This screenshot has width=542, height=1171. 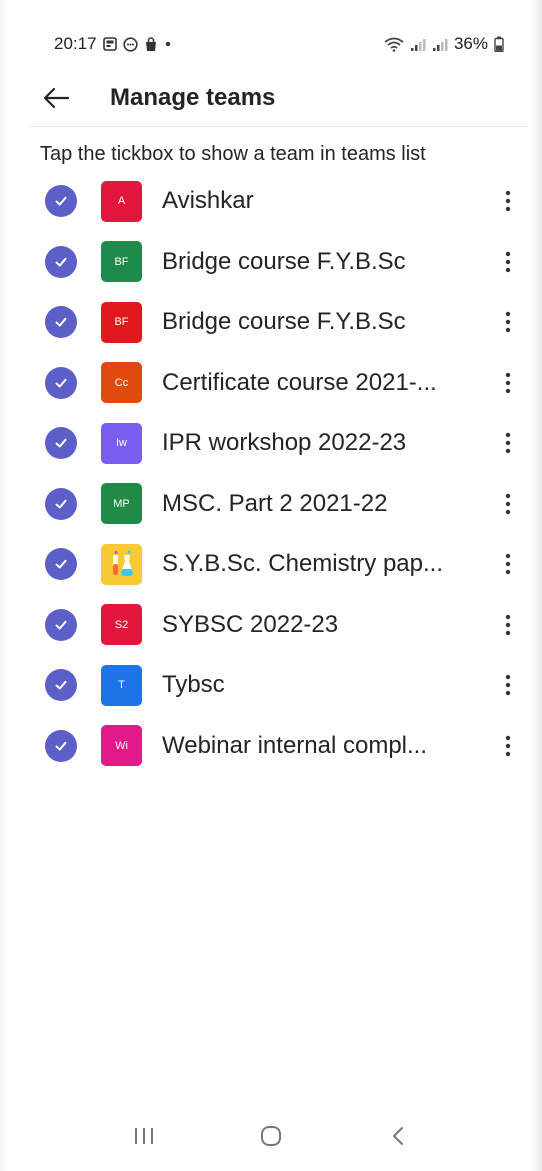 I want to click on gallery-notification-icon, so click(x=109, y=44).